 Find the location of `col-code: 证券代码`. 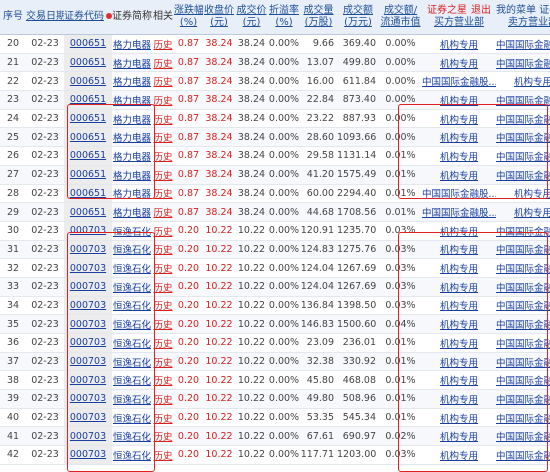

col-code: 证券代码 is located at coordinates (88, 17).